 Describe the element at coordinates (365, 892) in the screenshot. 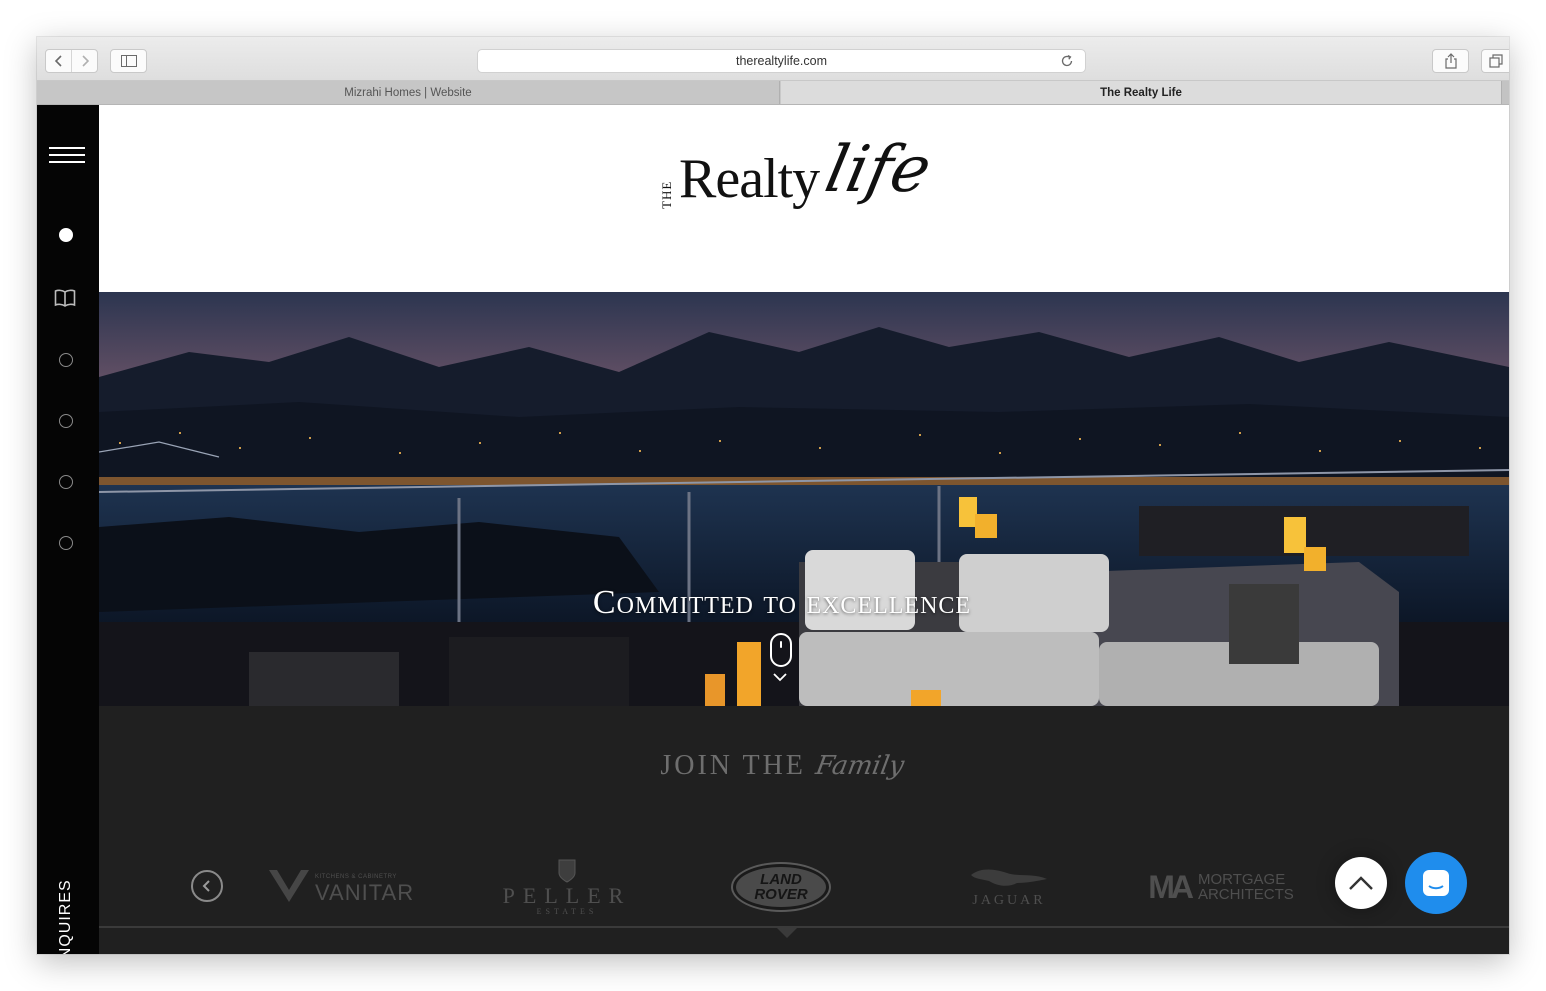

I see `vanitar-name: VANITAR` at that location.